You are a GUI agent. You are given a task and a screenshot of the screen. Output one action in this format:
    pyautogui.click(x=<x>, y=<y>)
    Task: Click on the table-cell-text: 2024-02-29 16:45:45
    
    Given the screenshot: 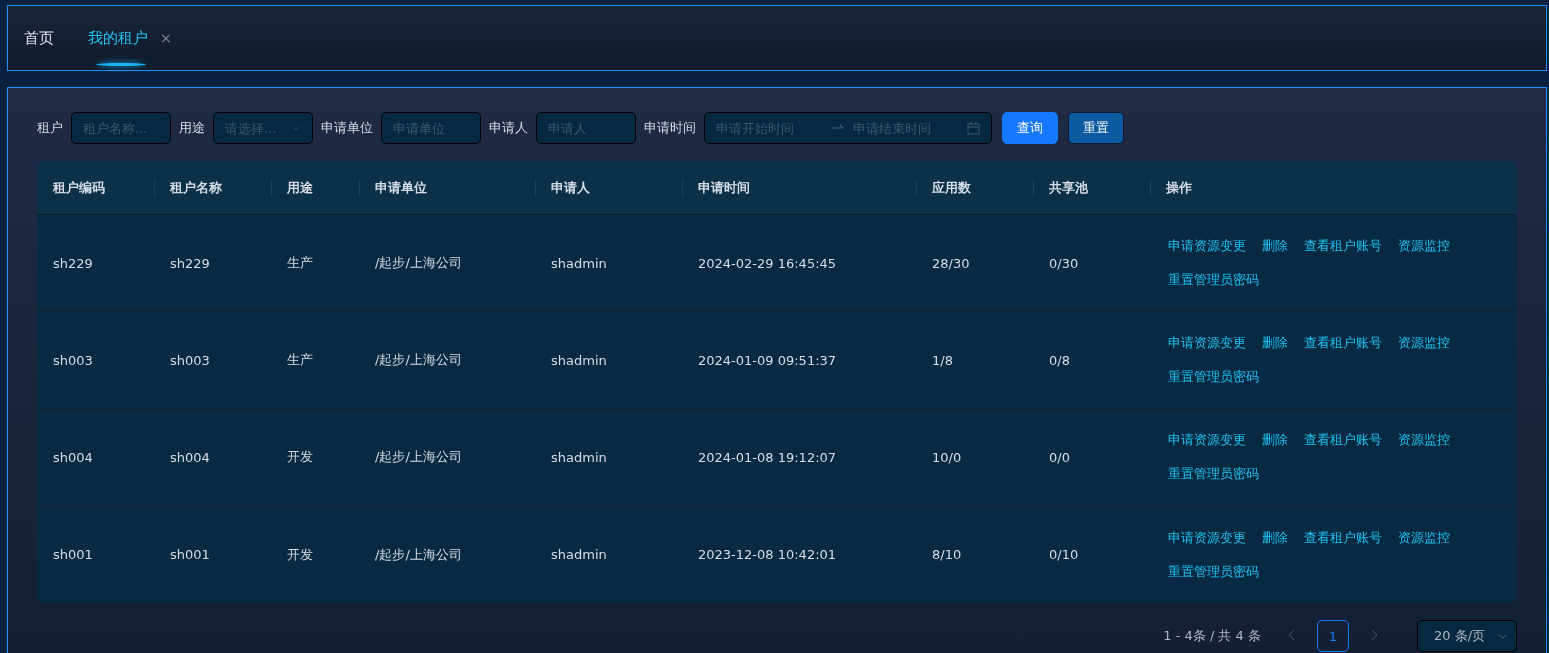 What is the action you would take?
    pyautogui.click(x=767, y=263)
    